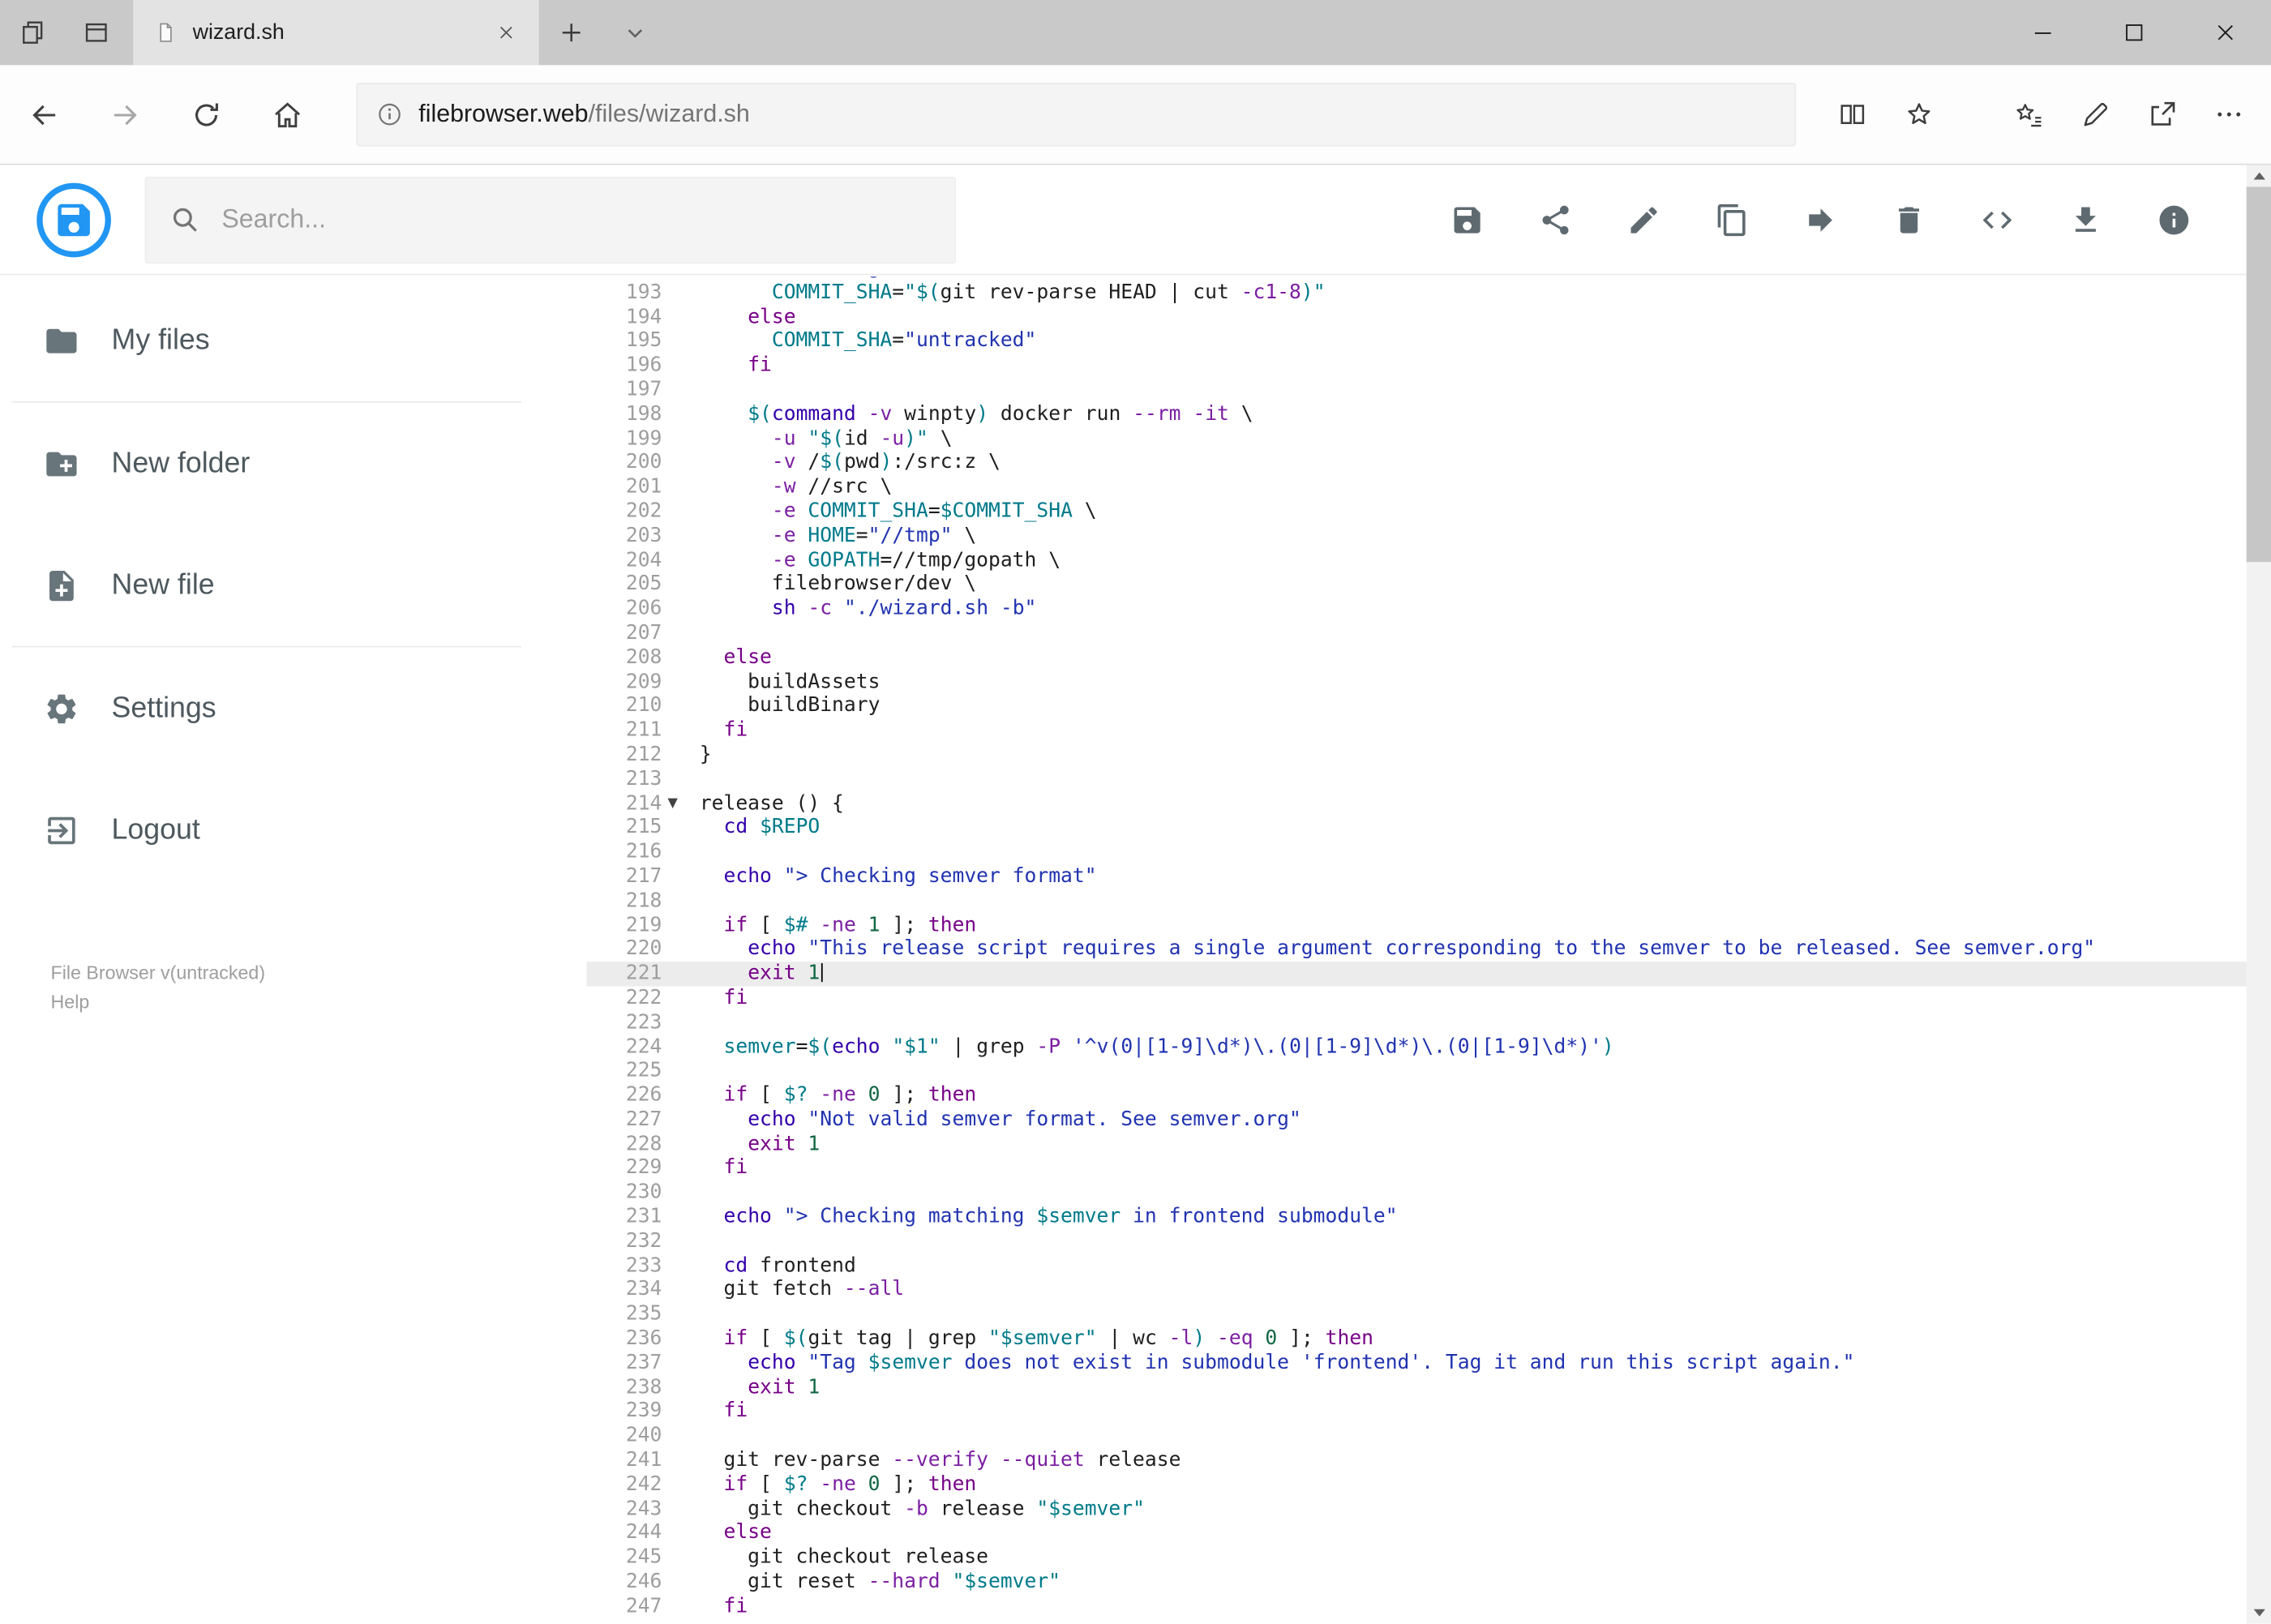 Image resolution: width=2271 pixels, height=1624 pixels. I want to click on code-line: 212}, so click(1416, 755).